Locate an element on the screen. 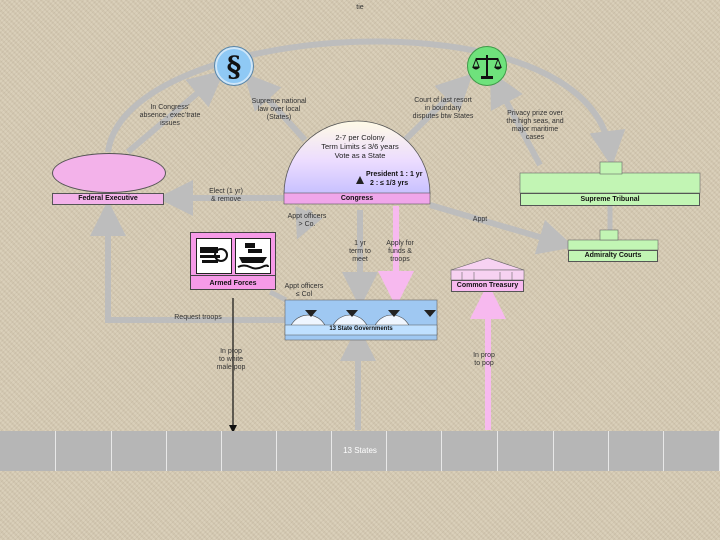 This screenshot has width=720, height=540. supreme-tribunal-label: Supreme Tribunal is located at coordinates (610, 199).